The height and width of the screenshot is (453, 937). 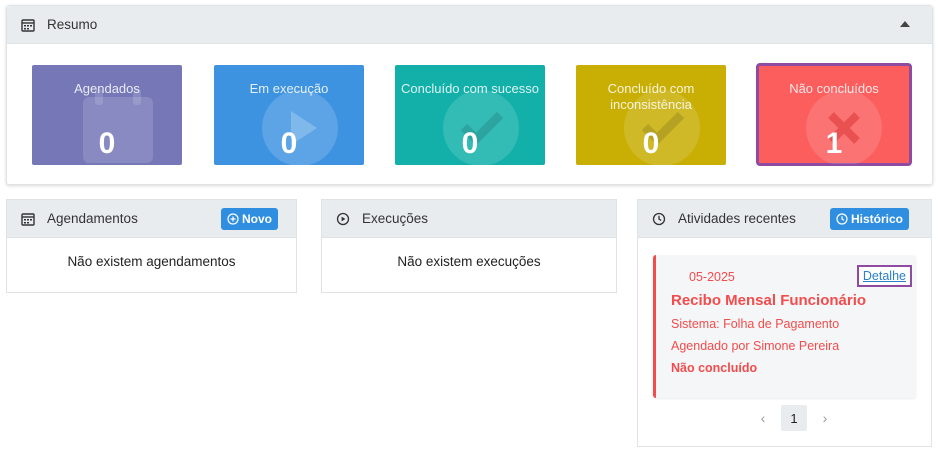 I want to click on atividades-header: Atividades recentes Histórico, so click(x=784, y=219).